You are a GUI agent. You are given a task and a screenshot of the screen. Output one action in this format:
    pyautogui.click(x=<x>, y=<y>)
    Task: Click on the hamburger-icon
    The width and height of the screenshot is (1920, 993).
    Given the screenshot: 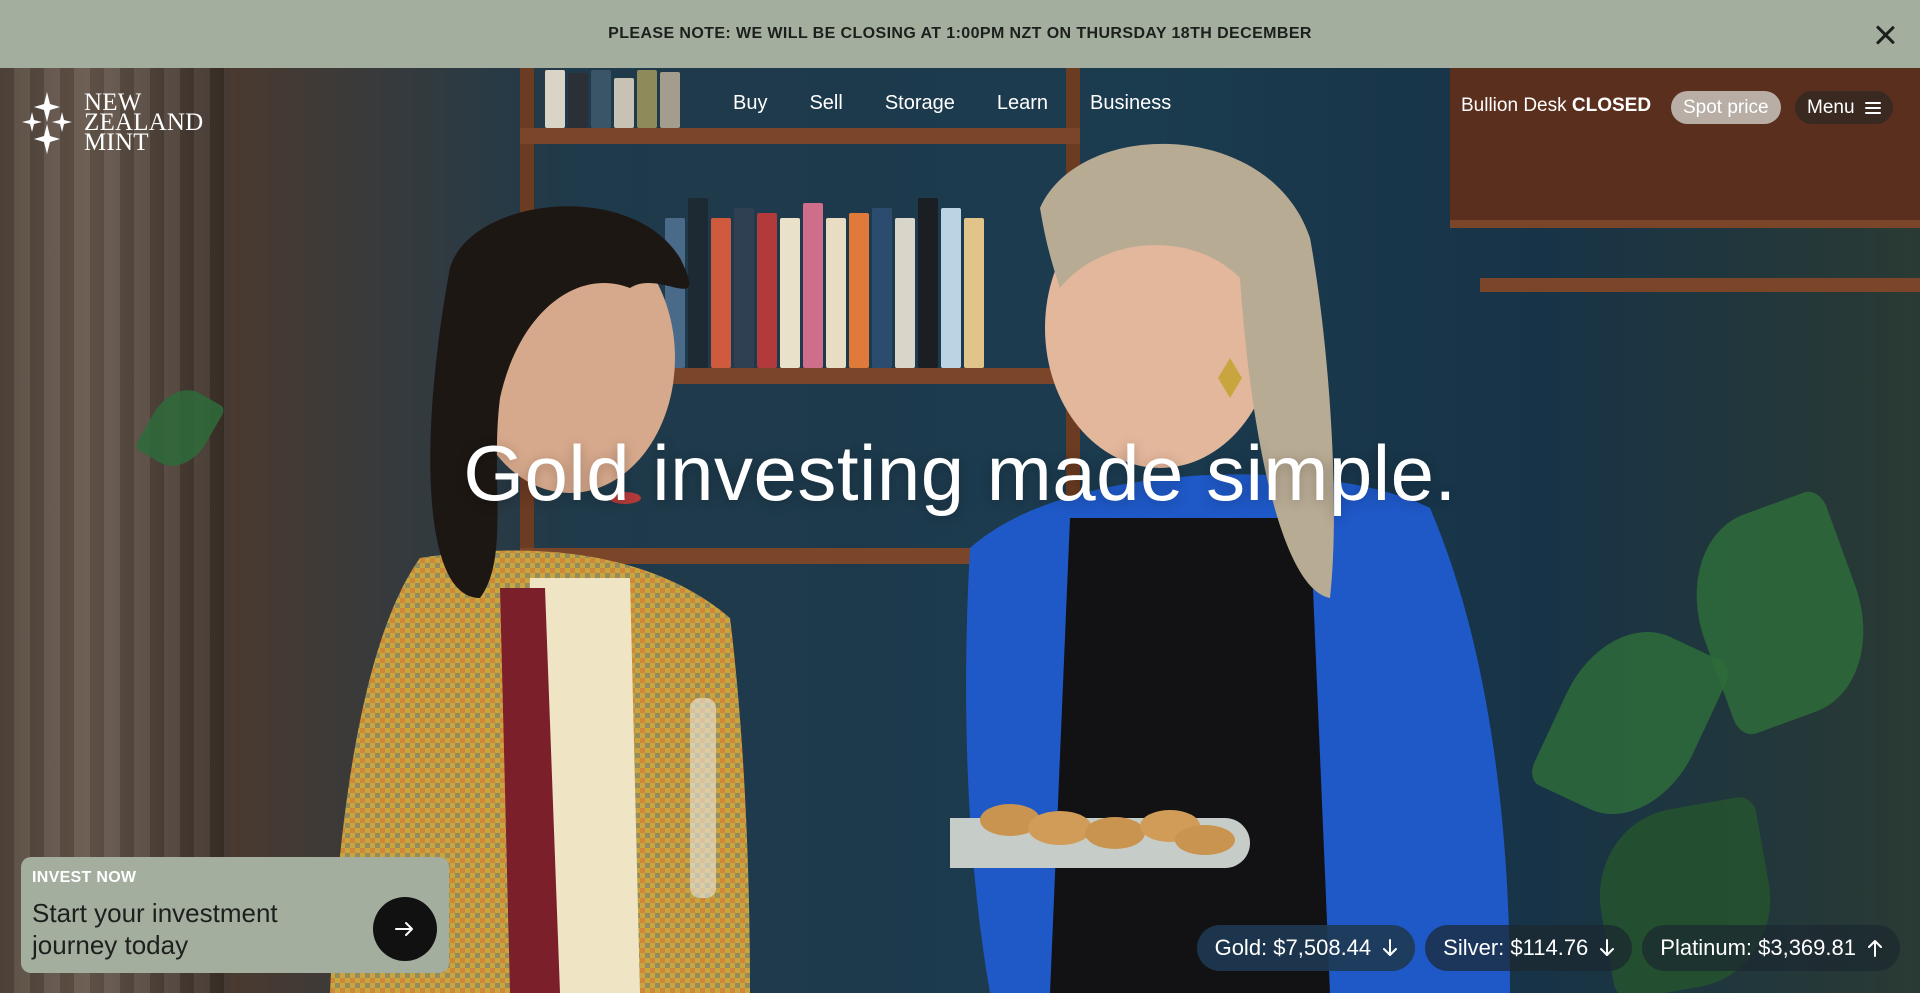 What is the action you would take?
    pyautogui.click(x=1872, y=107)
    